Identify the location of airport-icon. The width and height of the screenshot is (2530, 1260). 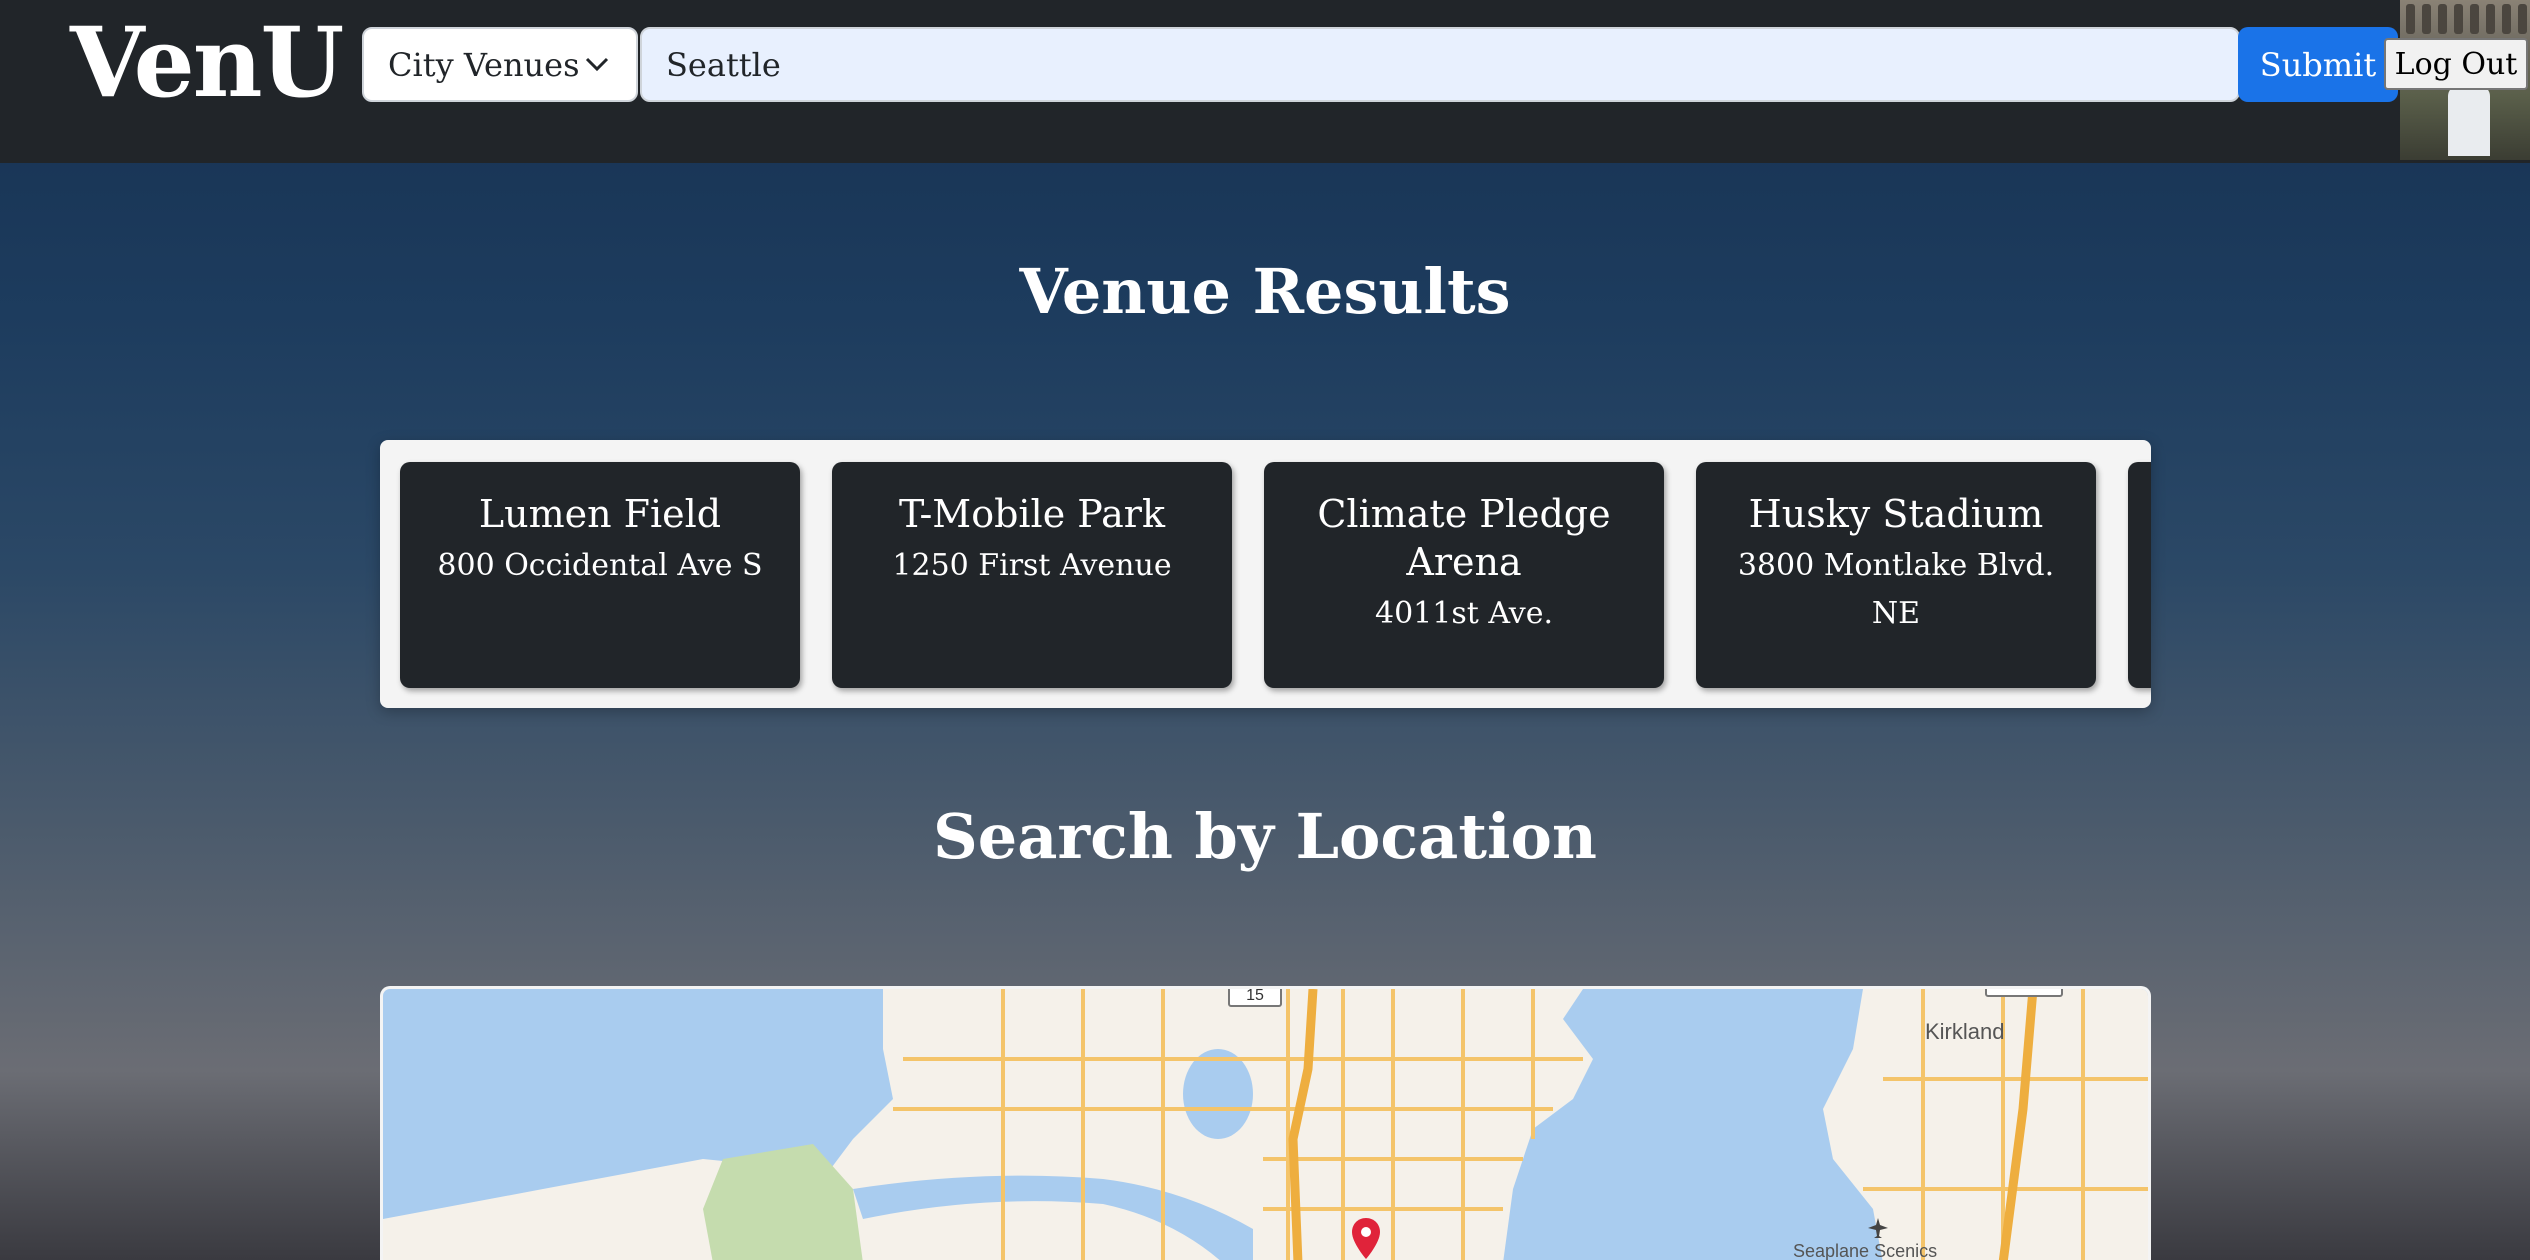
(1878, 1228).